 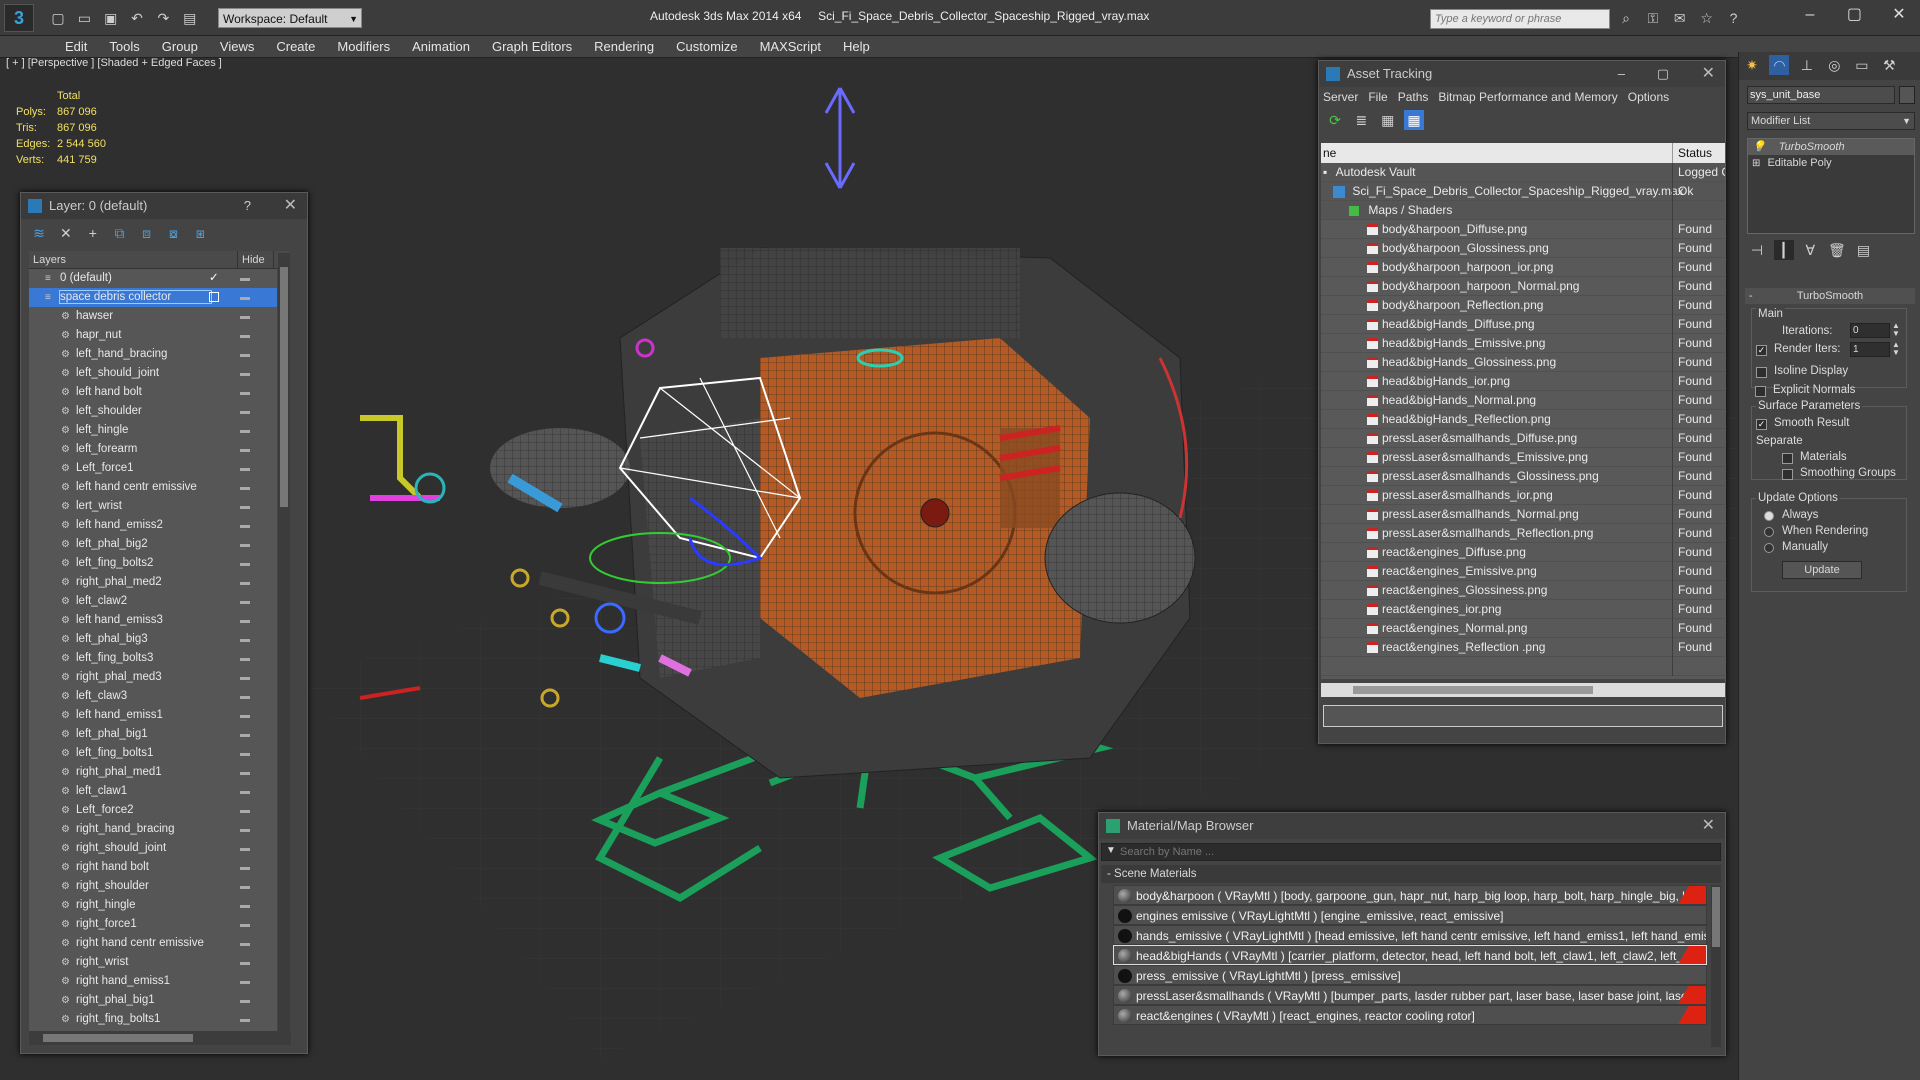 What do you see at coordinates (1523, 400) in the screenshot?
I see `asset-row-map: head&bigHands_Normal.png Found` at bounding box center [1523, 400].